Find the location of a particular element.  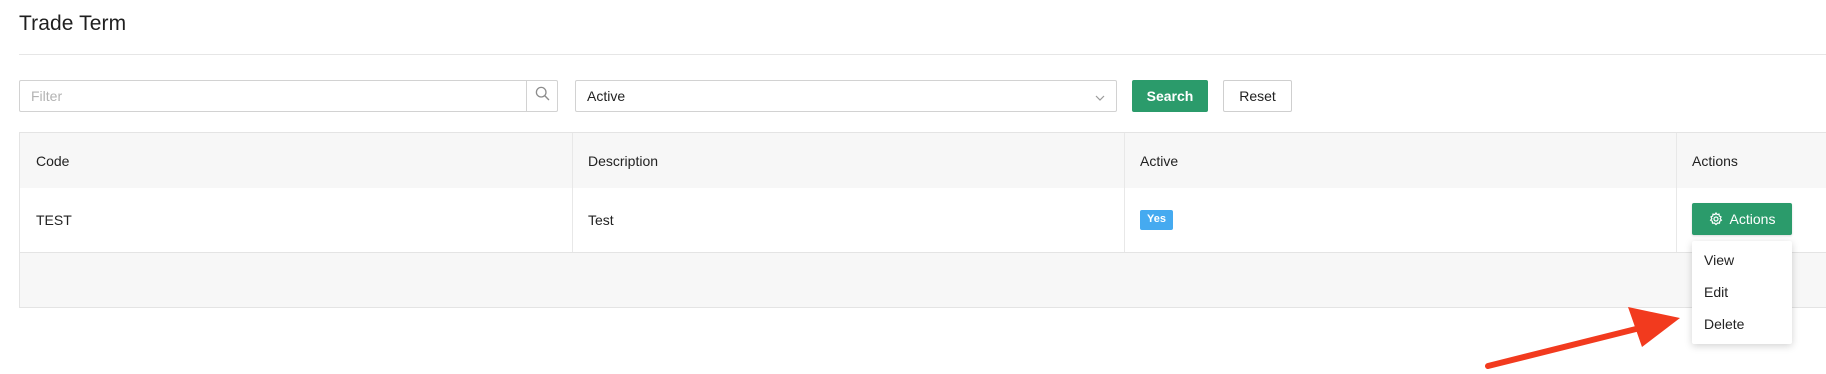

column-header-active: Active is located at coordinates (1400, 160).